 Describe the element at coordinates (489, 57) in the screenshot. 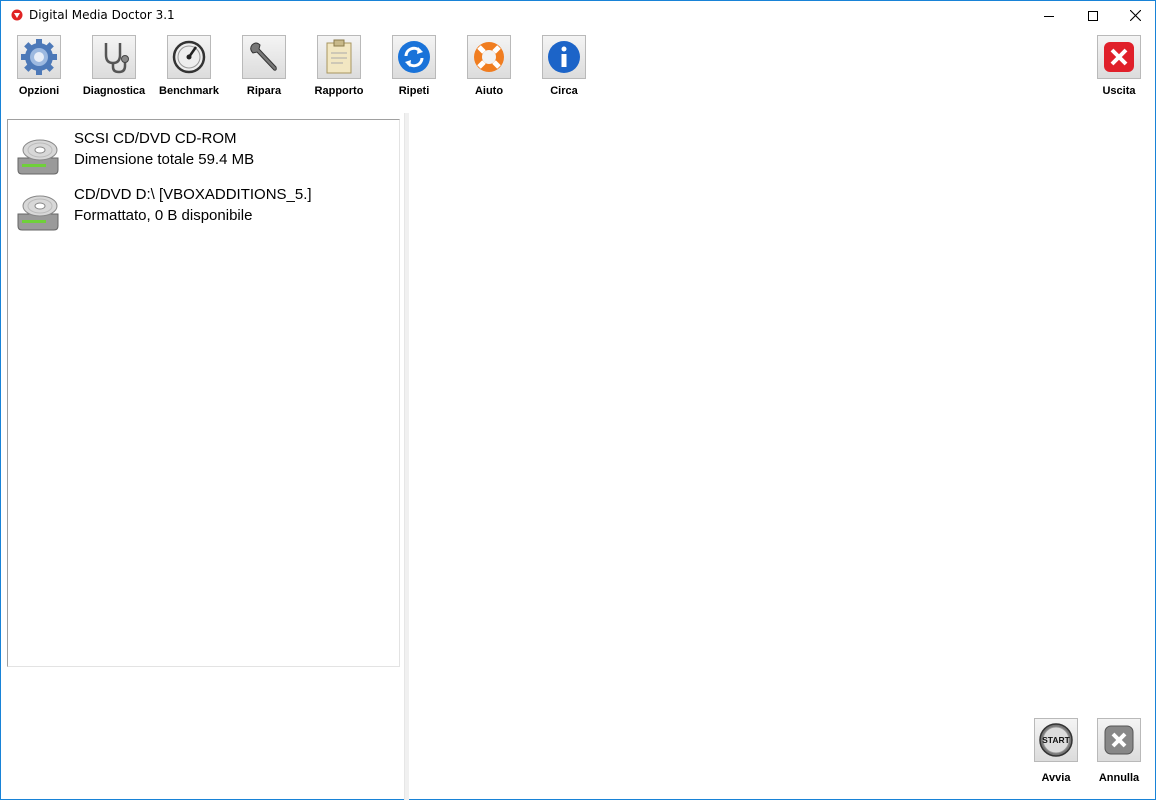

I see `lifebuoy-icon` at that location.